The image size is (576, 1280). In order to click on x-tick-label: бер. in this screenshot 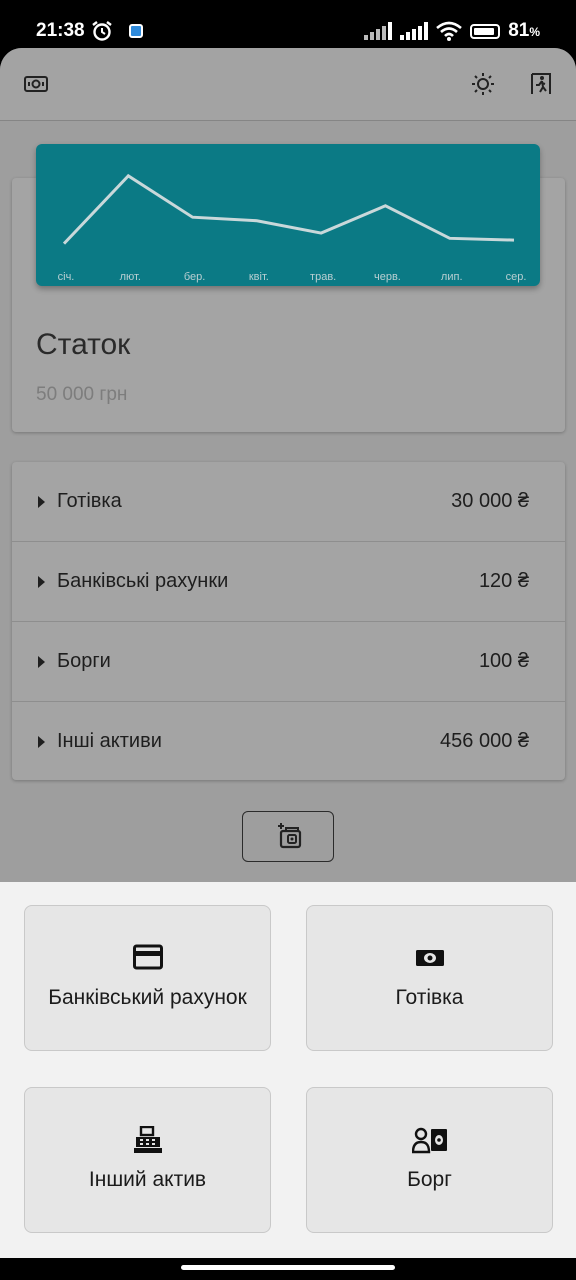, I will do `click(194, 277)`.